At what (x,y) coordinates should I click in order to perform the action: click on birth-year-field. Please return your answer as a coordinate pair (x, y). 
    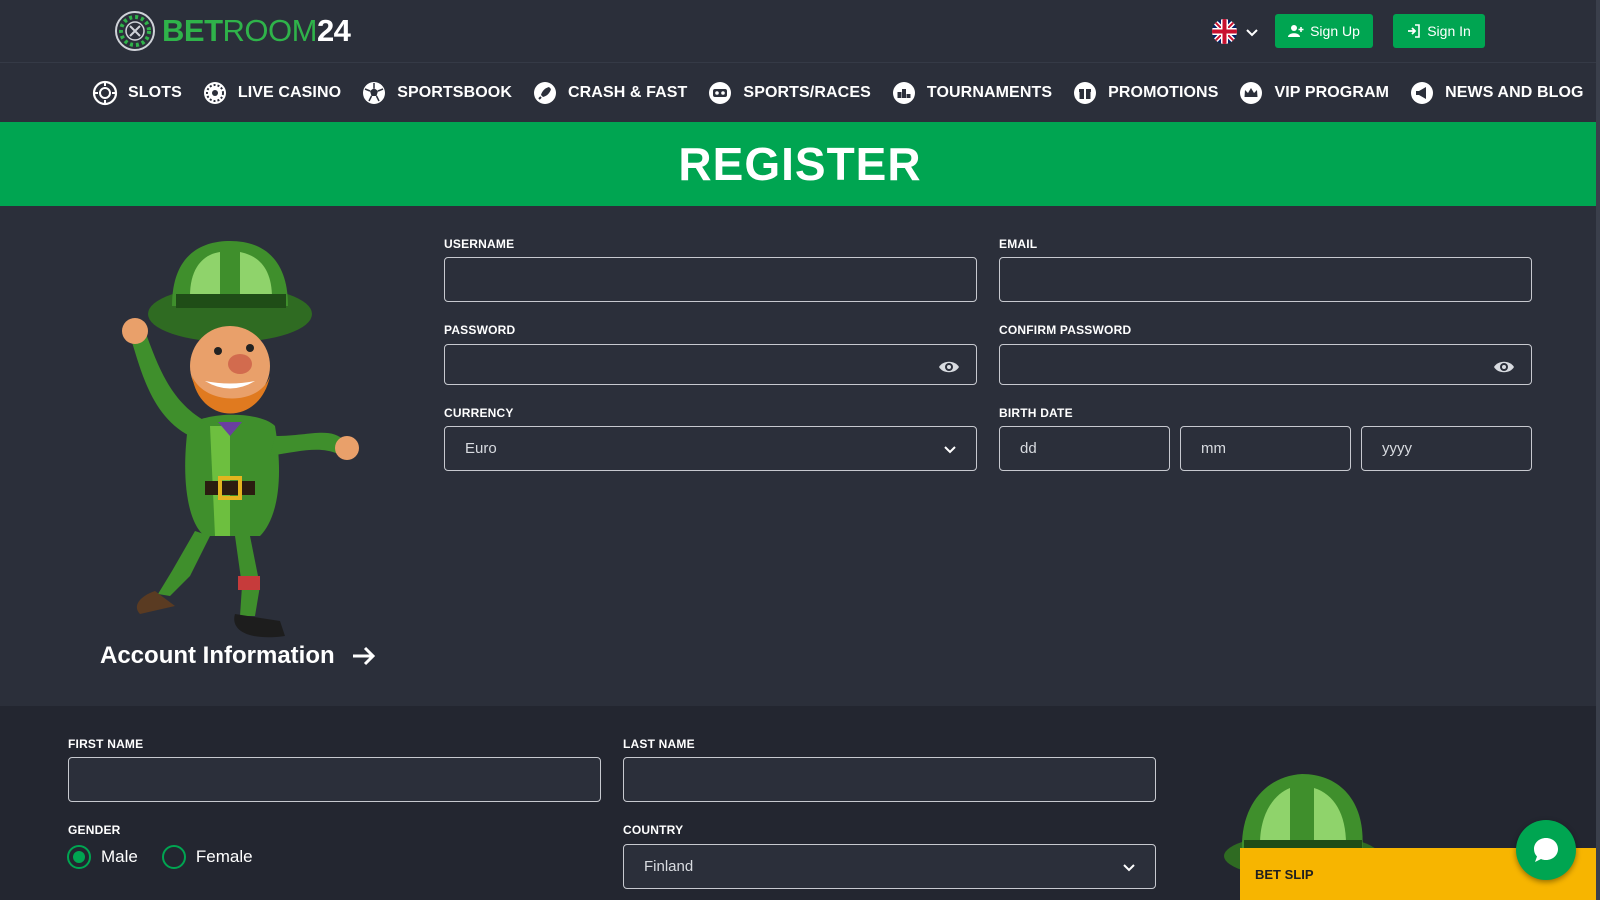
    Looking at the image, I should click on (1446, 448).